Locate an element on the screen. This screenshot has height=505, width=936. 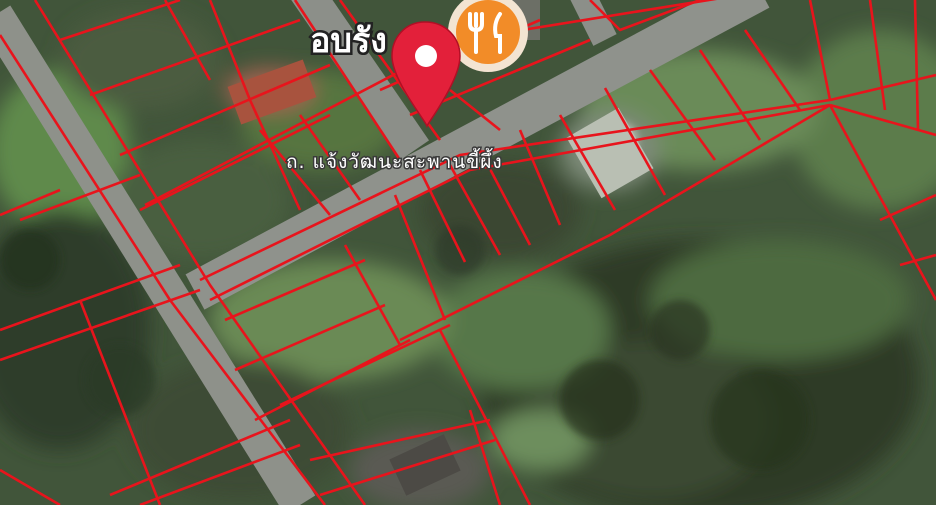
road-name-label: ถ. แจ้งวัฒนะสะพานขี้ผึ้ง is located at coordinates (394, 160).